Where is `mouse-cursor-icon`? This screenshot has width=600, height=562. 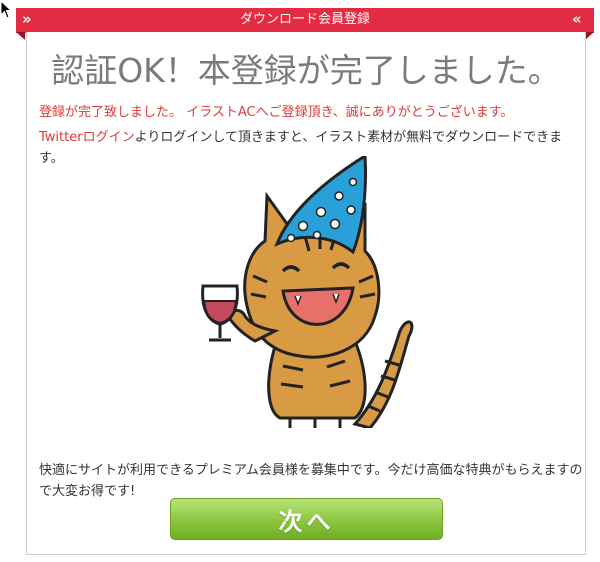 mouse-cursor-icon is located at coordinates (6, 9).